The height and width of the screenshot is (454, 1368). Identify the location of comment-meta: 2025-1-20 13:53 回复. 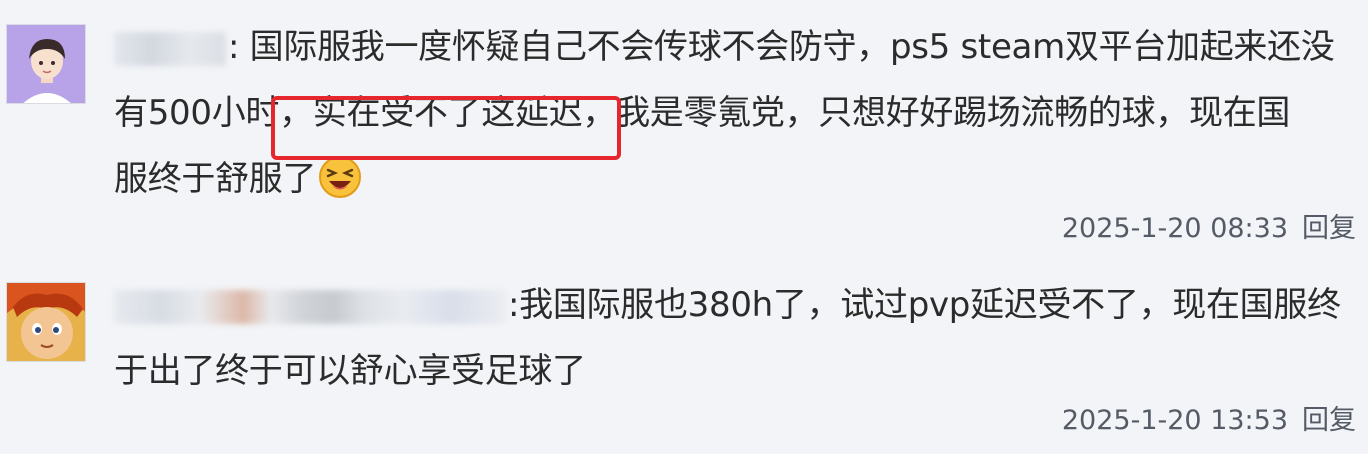
(1209, 417).